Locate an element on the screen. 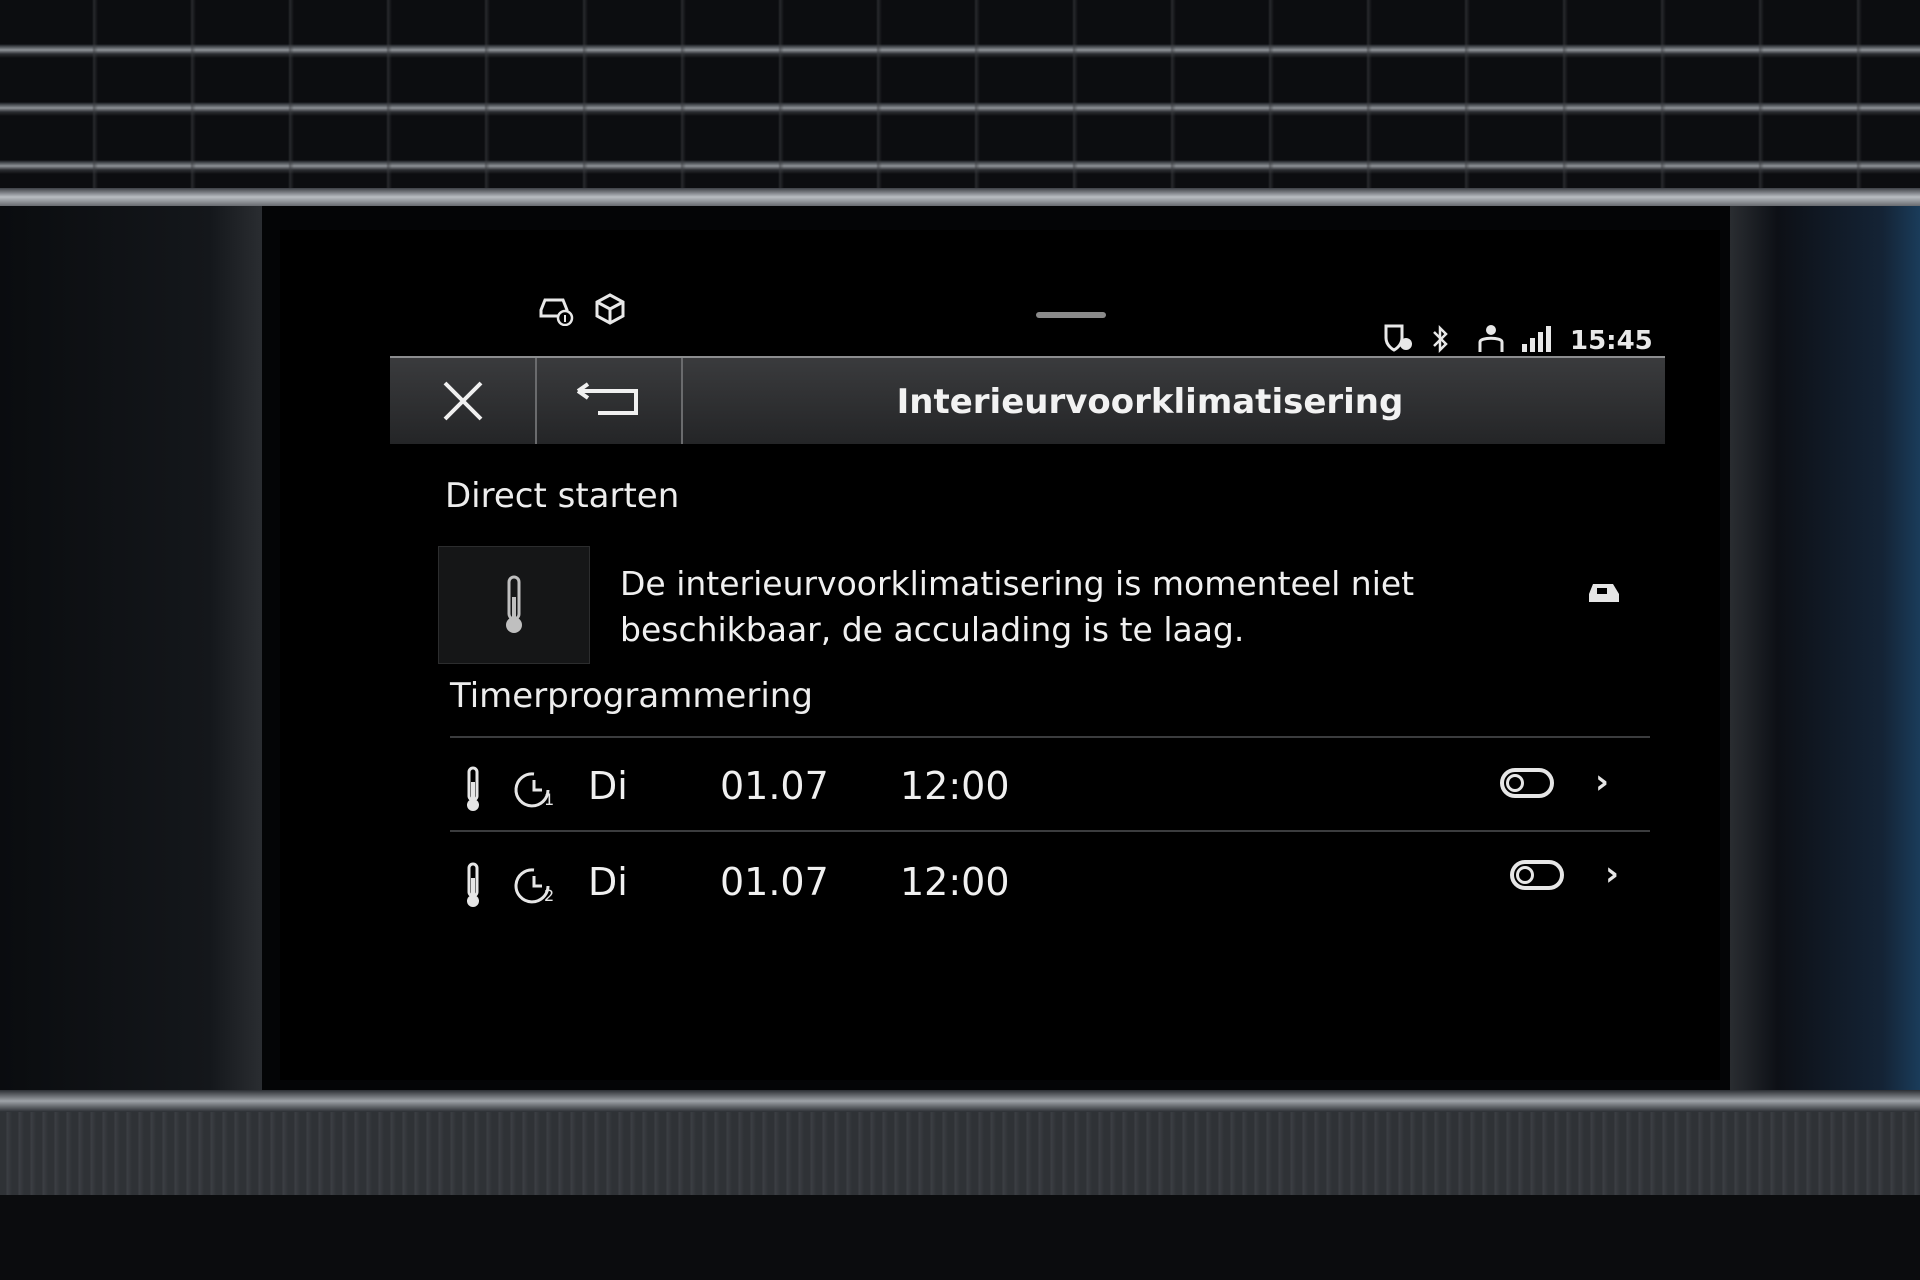 This screenshot has height=1280, width=1920. drag-handle is located at coordinates (1071, 315).